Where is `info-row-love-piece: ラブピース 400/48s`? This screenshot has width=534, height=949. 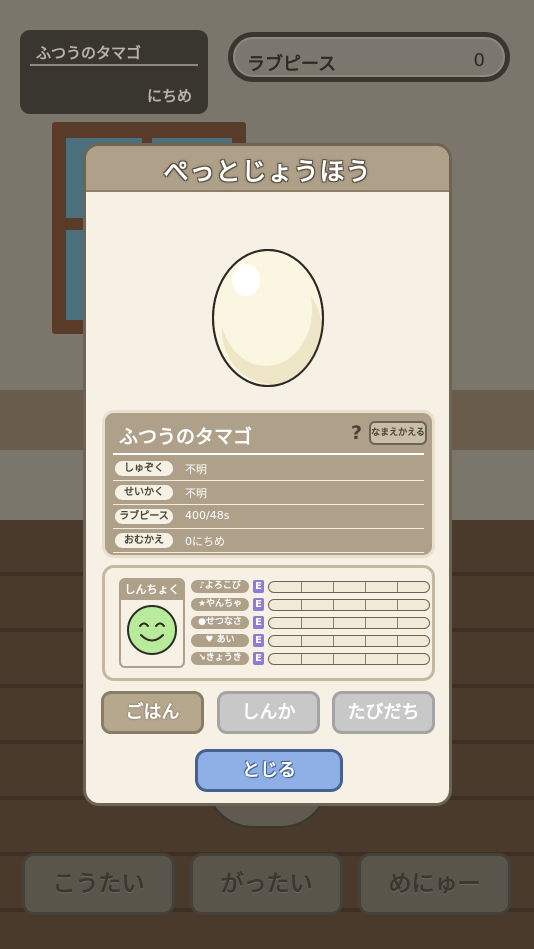
info-row-love-piece: ラブピース 400/48s is located at coordinates (268, 518).